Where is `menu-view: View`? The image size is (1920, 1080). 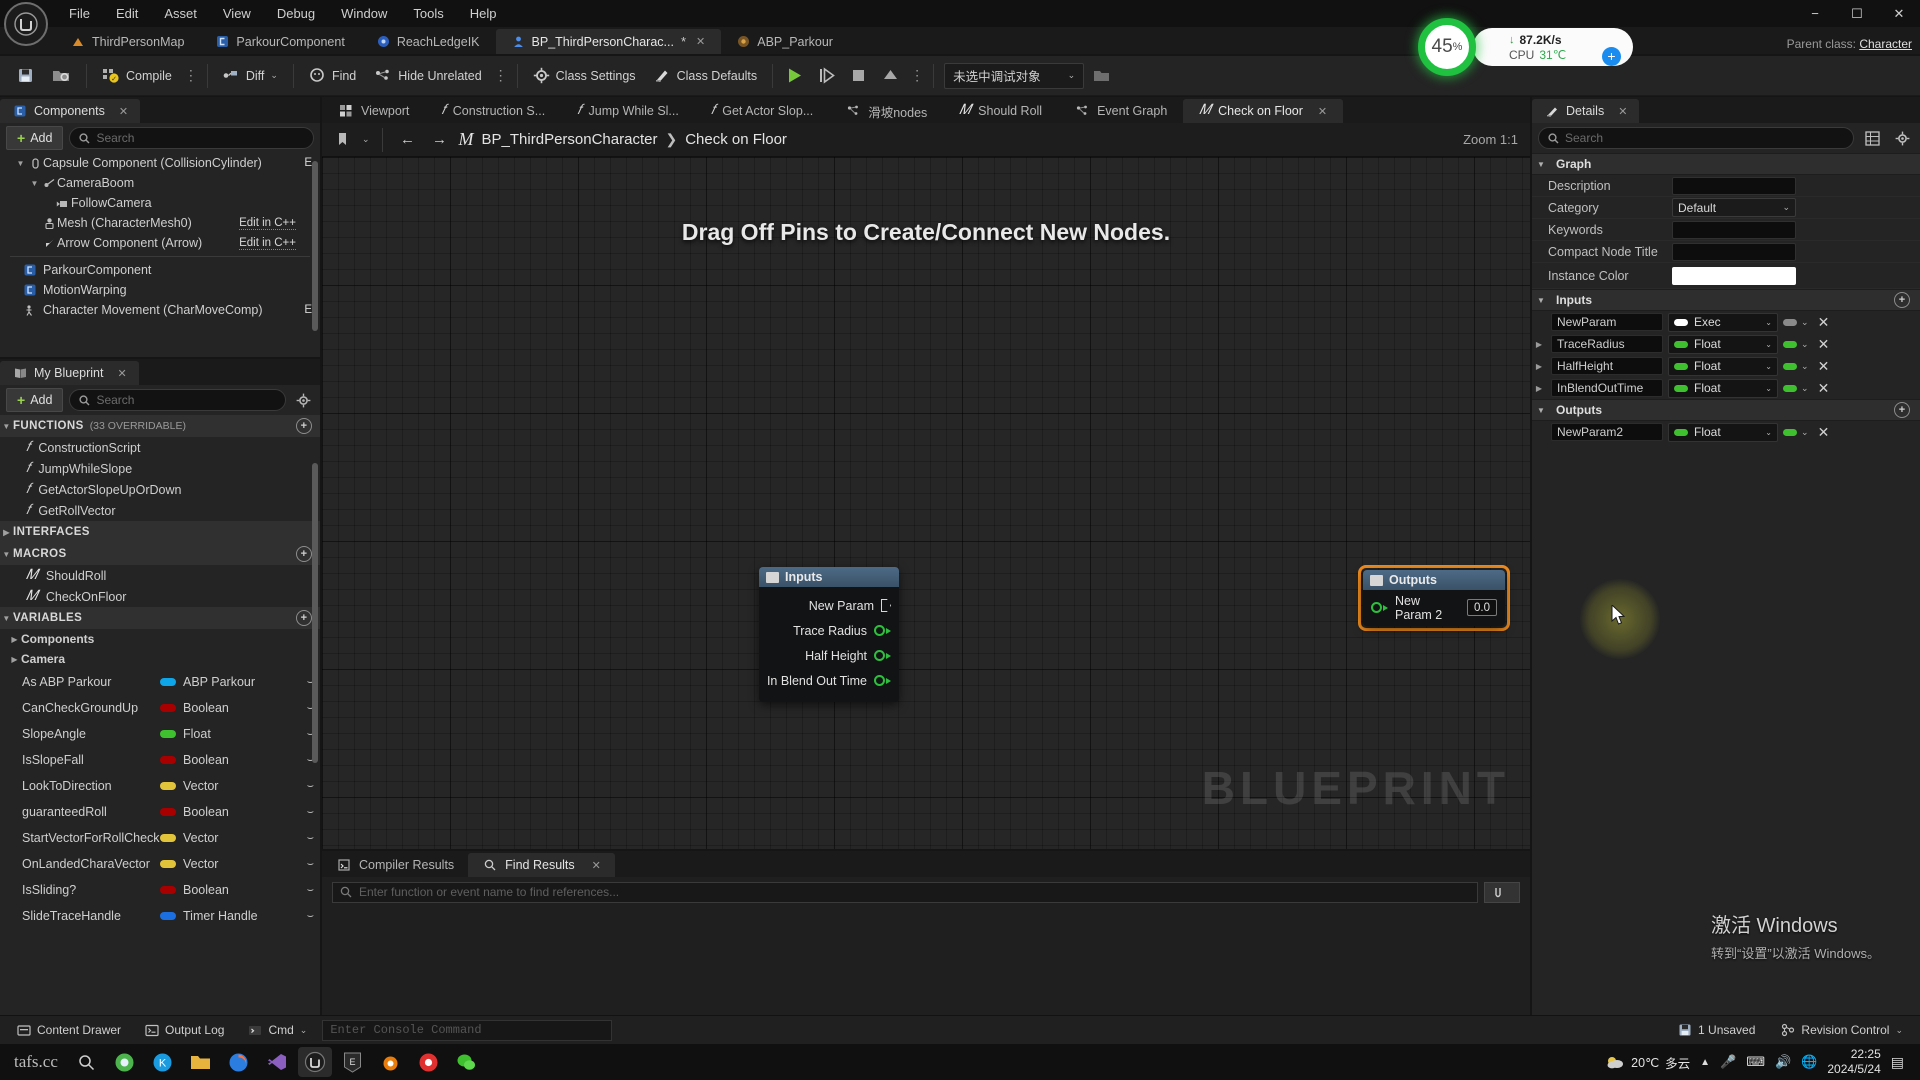 menu-view: View is located at coordinates (237, 13).